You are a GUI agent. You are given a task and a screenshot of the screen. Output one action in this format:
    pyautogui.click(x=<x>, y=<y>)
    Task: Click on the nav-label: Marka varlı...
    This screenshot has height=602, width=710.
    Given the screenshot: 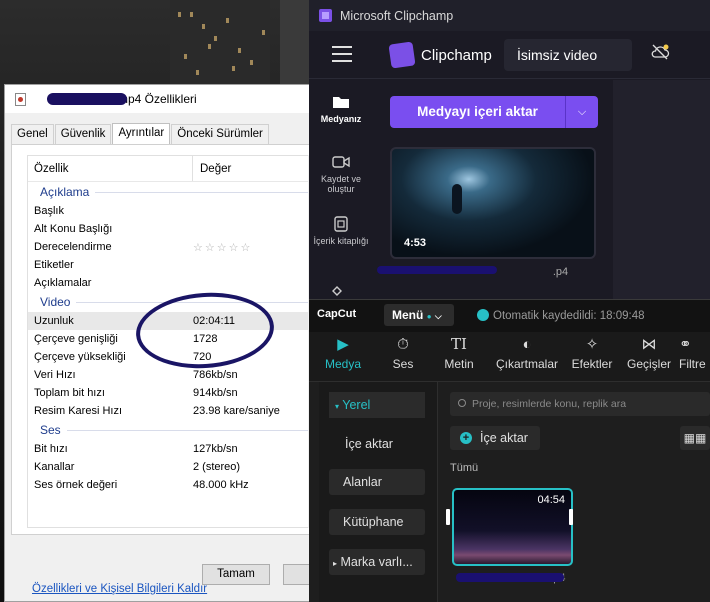 What is the action you would take?
    pyautogui.click(x=376, y=562)
    